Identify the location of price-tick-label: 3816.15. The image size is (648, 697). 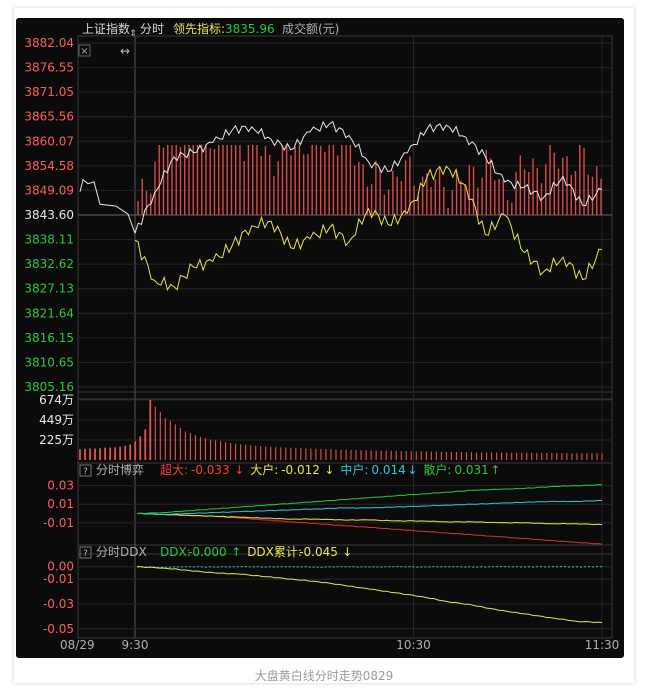
(49, 338).